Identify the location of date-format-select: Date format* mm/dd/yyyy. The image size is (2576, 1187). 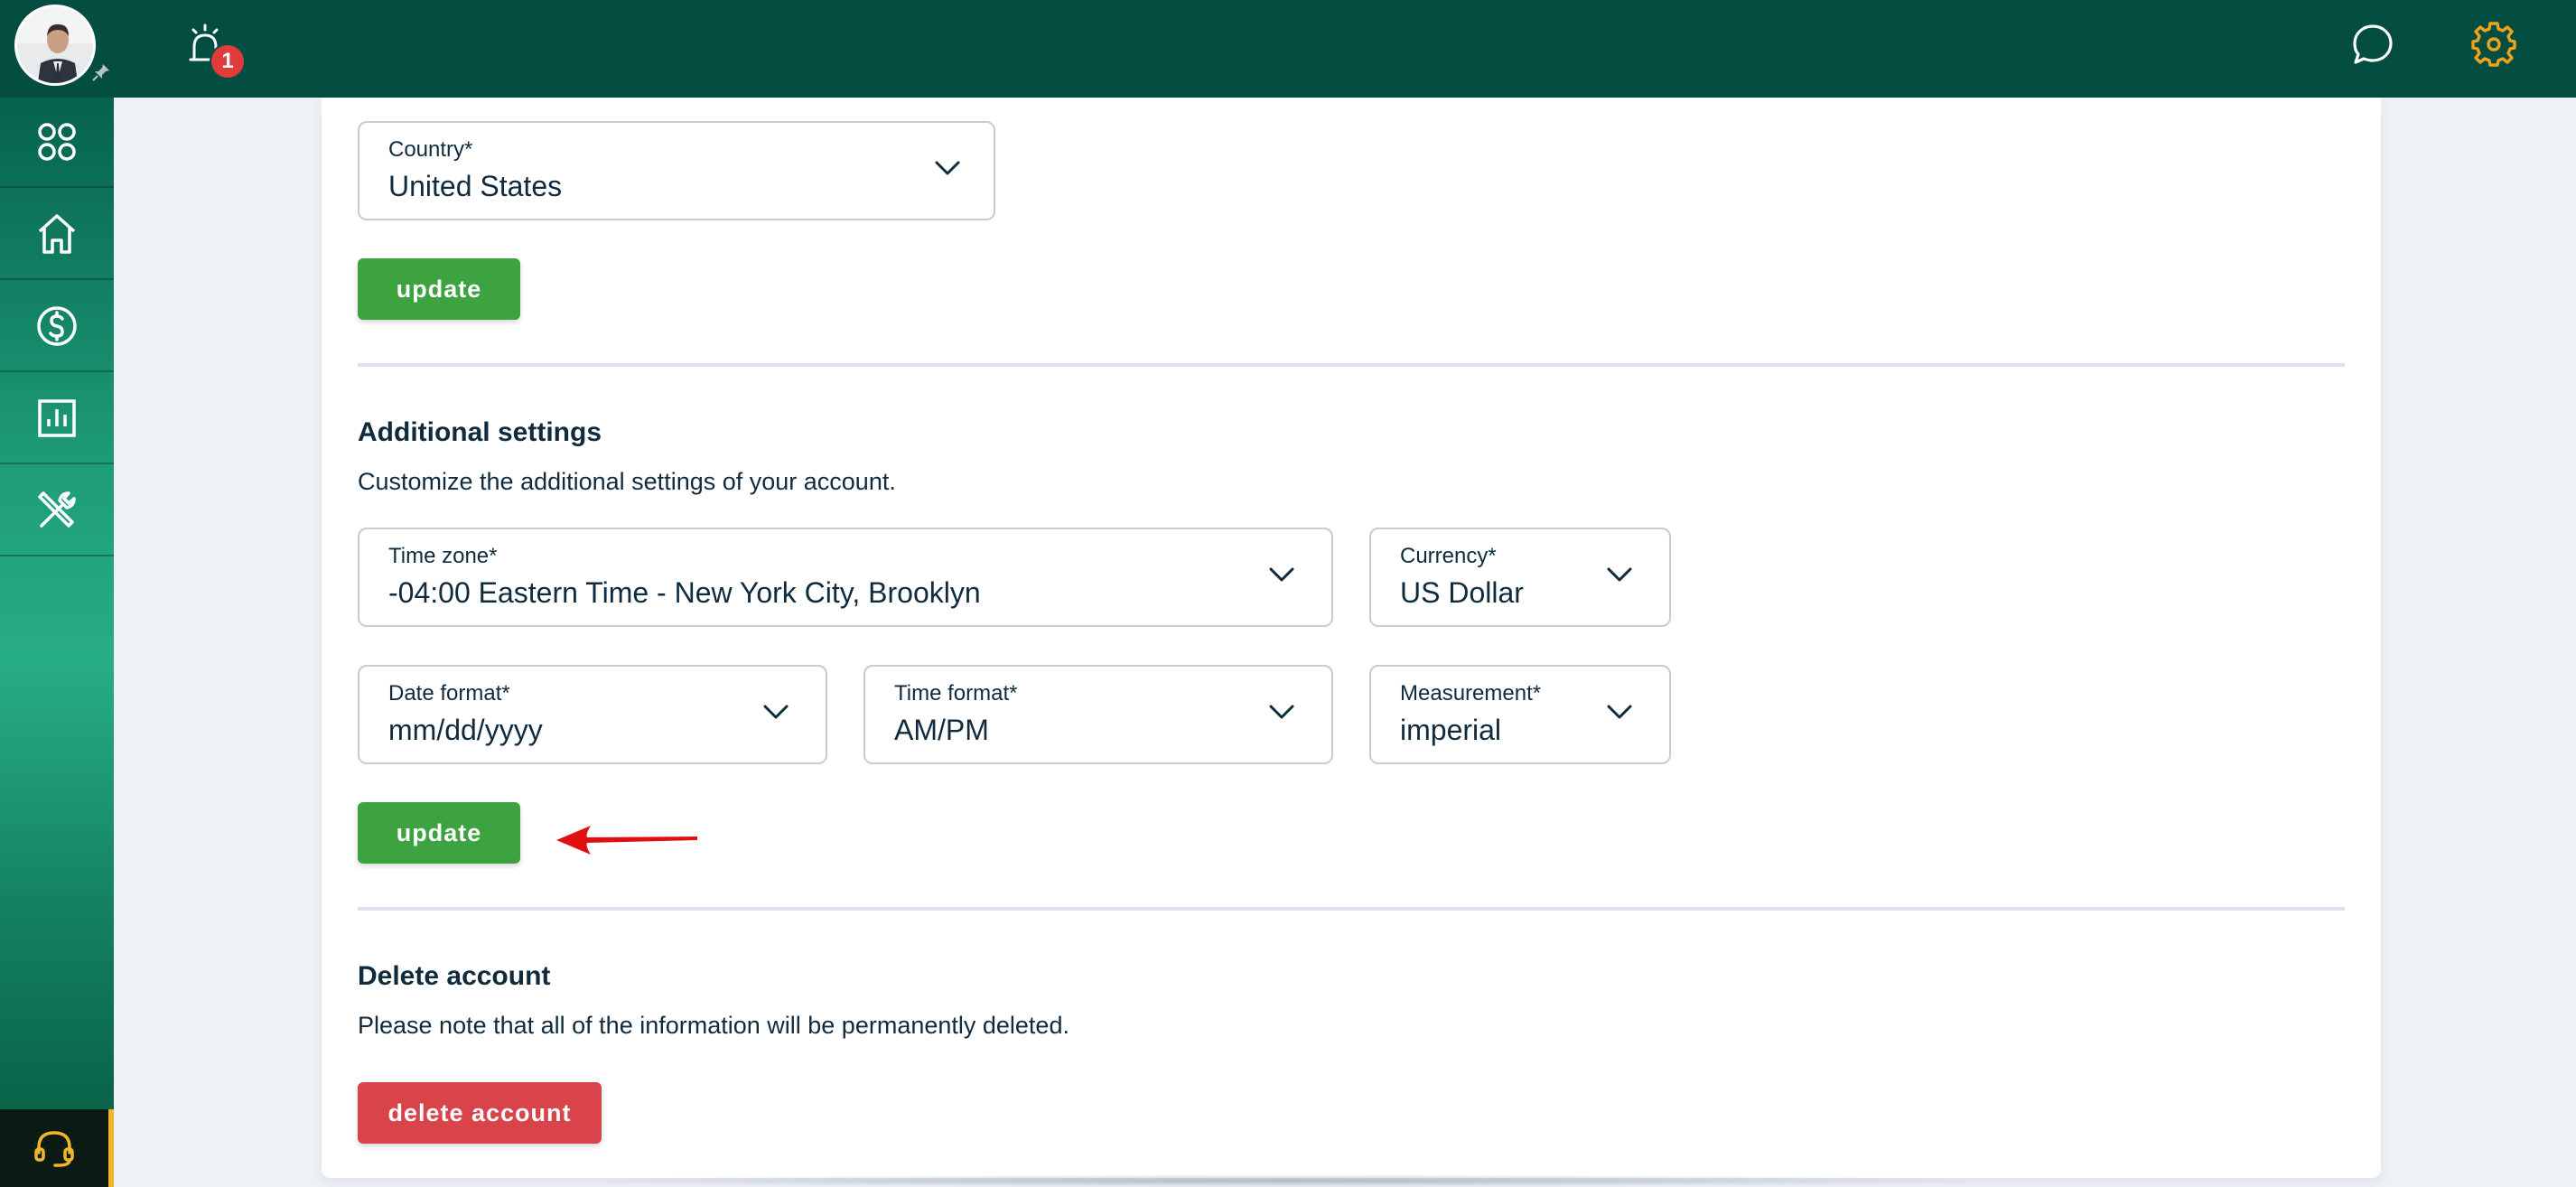
(592, 714).